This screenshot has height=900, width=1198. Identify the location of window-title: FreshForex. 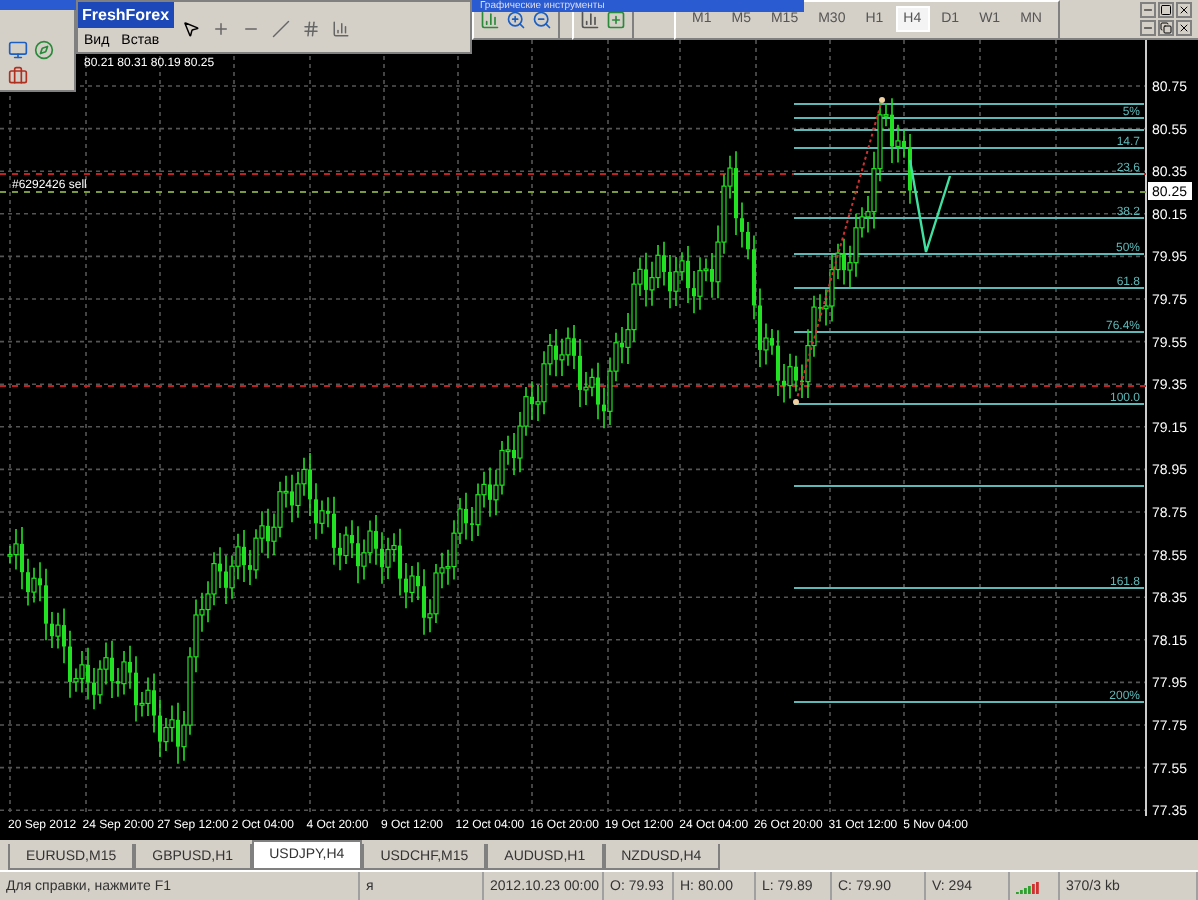
(126, 15).